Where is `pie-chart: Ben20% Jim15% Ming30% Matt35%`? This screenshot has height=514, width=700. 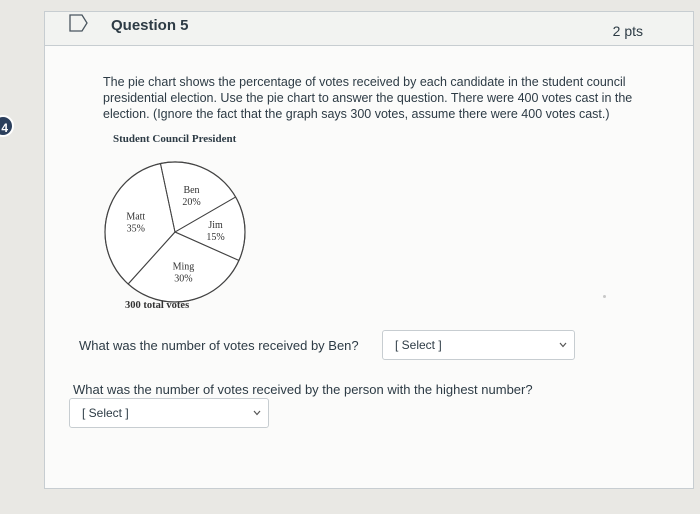
pie-chart: Ben20% Jim15% Ming30% Matt35% is located at coordinates (175, 232).